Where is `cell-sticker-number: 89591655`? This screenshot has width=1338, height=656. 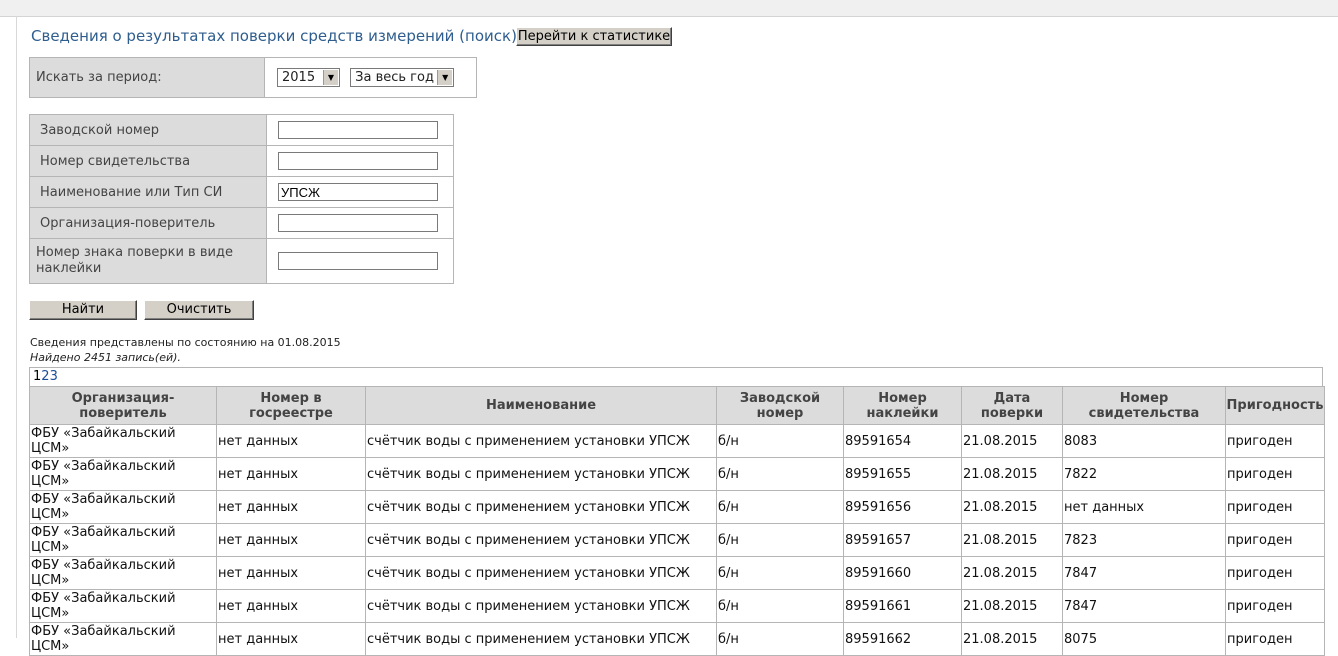
cell-sticker-number: 89591655 is located at coordinates (902, 474).